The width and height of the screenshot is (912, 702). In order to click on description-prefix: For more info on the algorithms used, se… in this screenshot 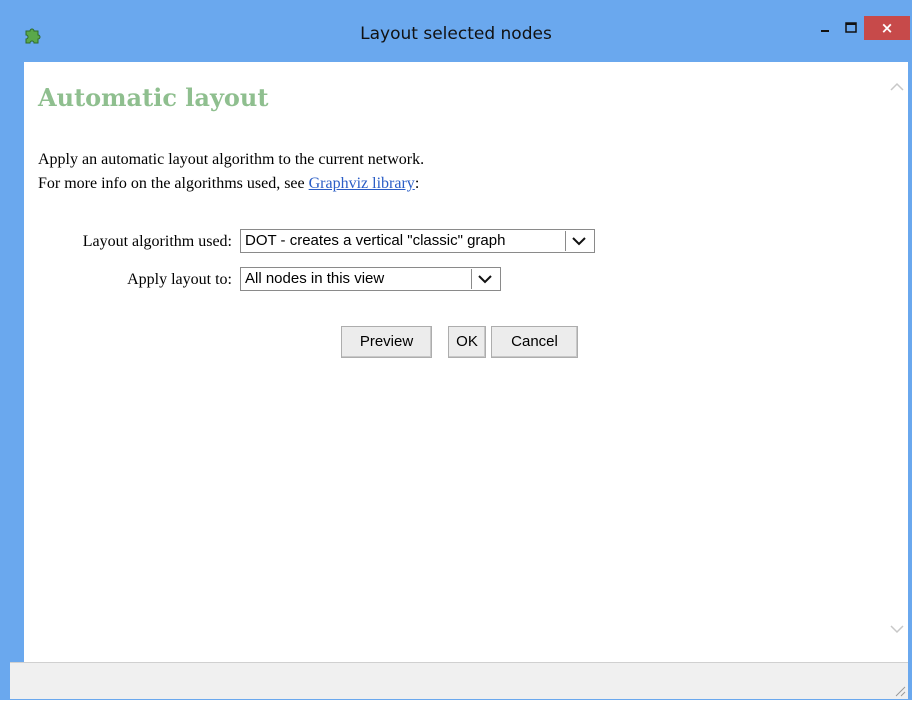, I will do `click(173, 183)`.